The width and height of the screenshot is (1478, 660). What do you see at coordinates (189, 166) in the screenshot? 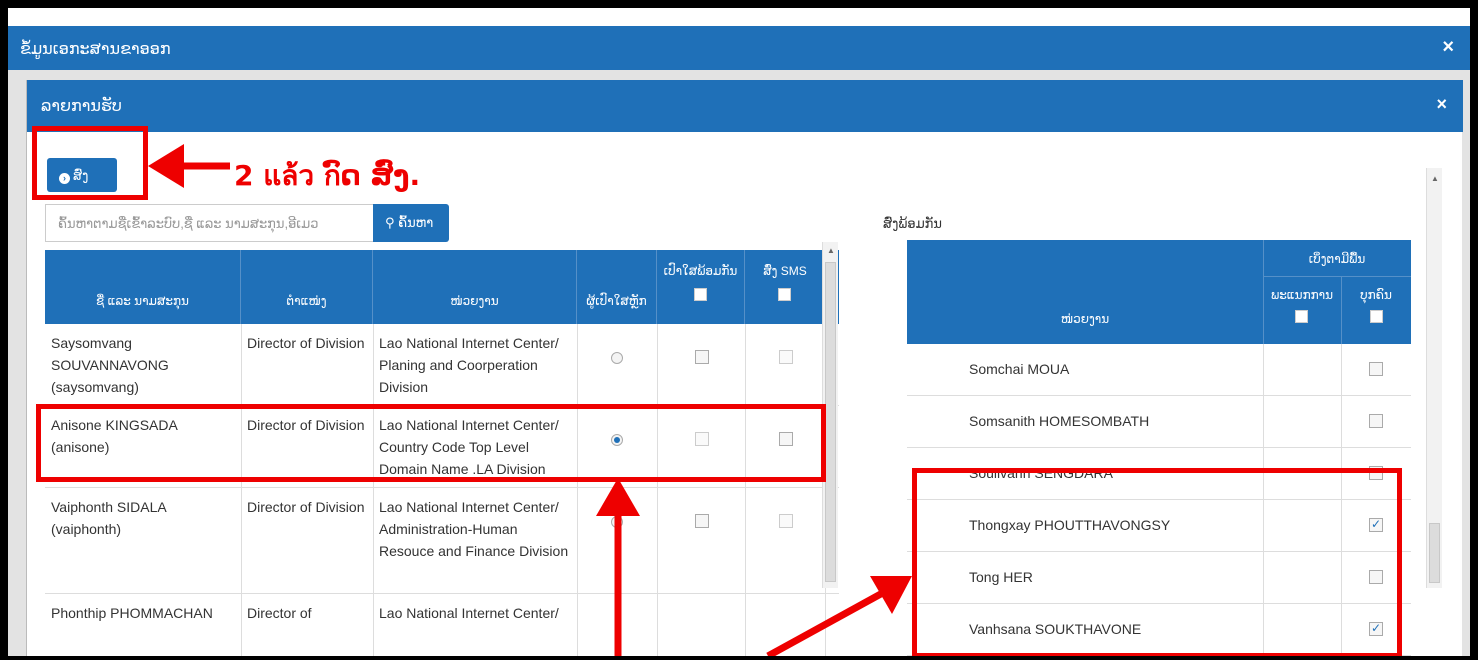
I see `arrow-to-send-button` at bounding box center [189, 166].